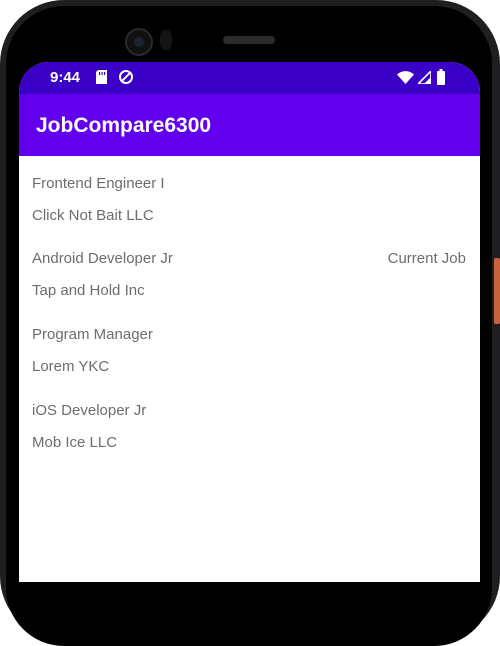 The image size is (500, 646). I want to click on power-button, so click(497, 291).